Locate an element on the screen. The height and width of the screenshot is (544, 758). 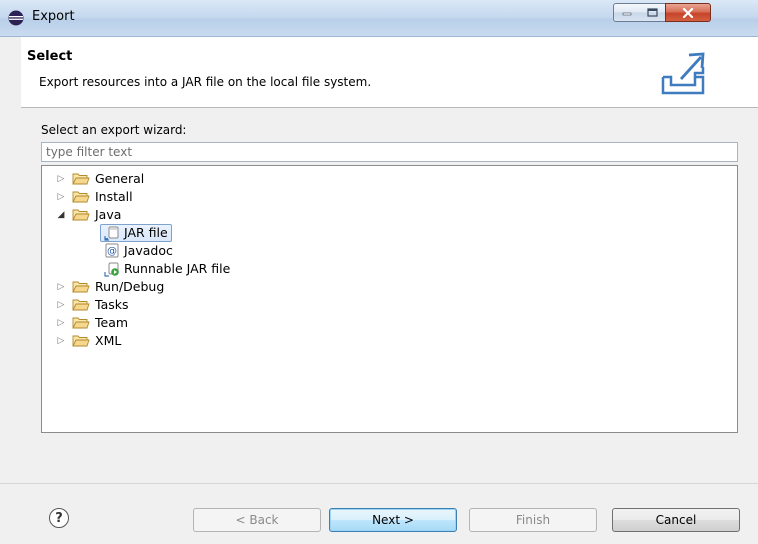
cancel-button: Cancel is located at coordinates (676, 520).